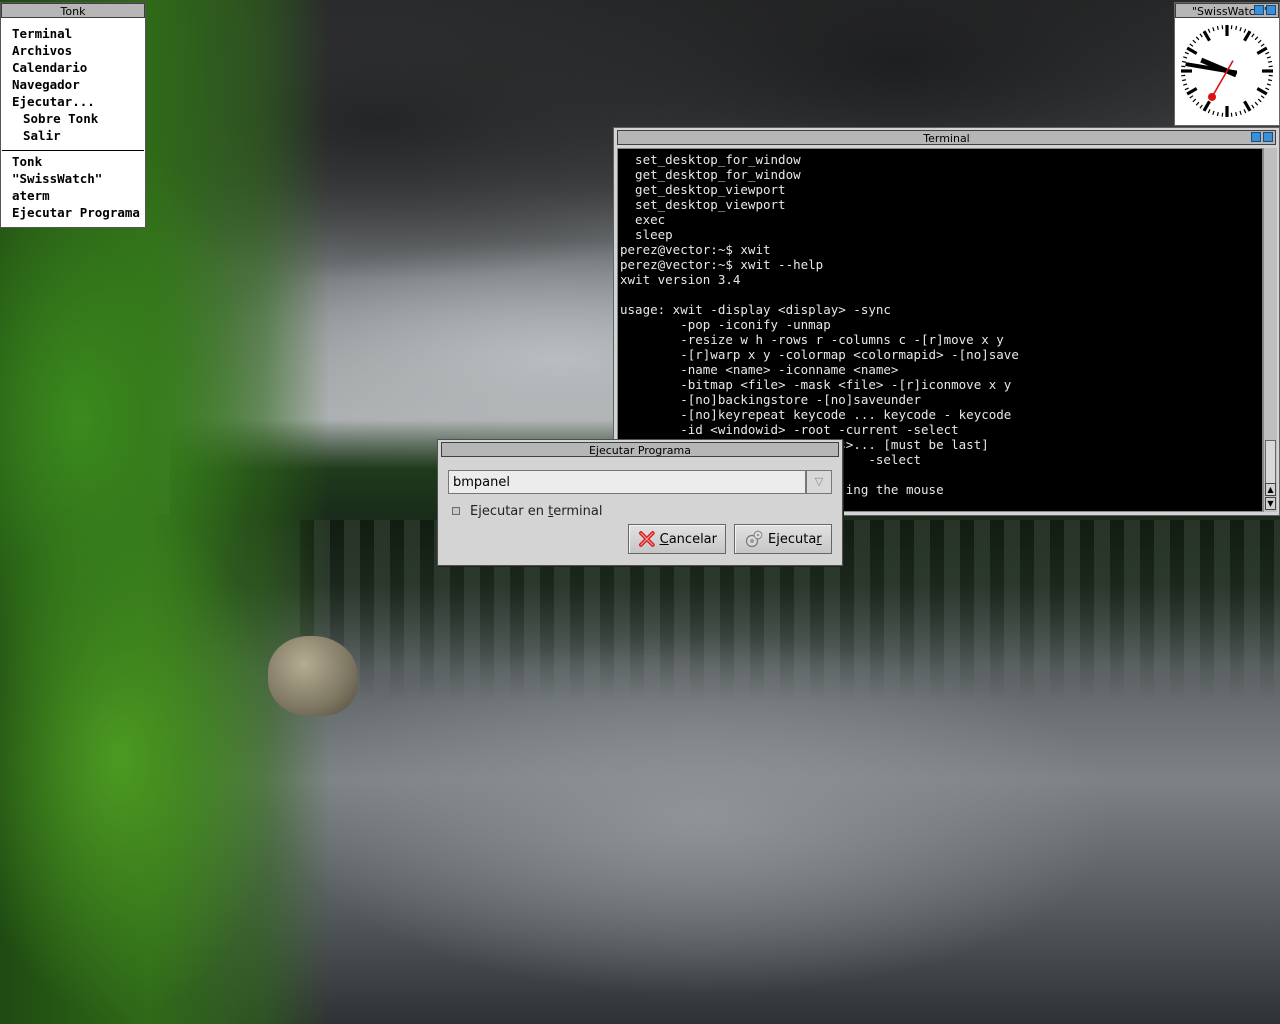 This screenshot has height=1024, width=1280. Describe the element at coordinates (1270, 462) in the screenshot. I see `scrollbar-thumb` at that location.